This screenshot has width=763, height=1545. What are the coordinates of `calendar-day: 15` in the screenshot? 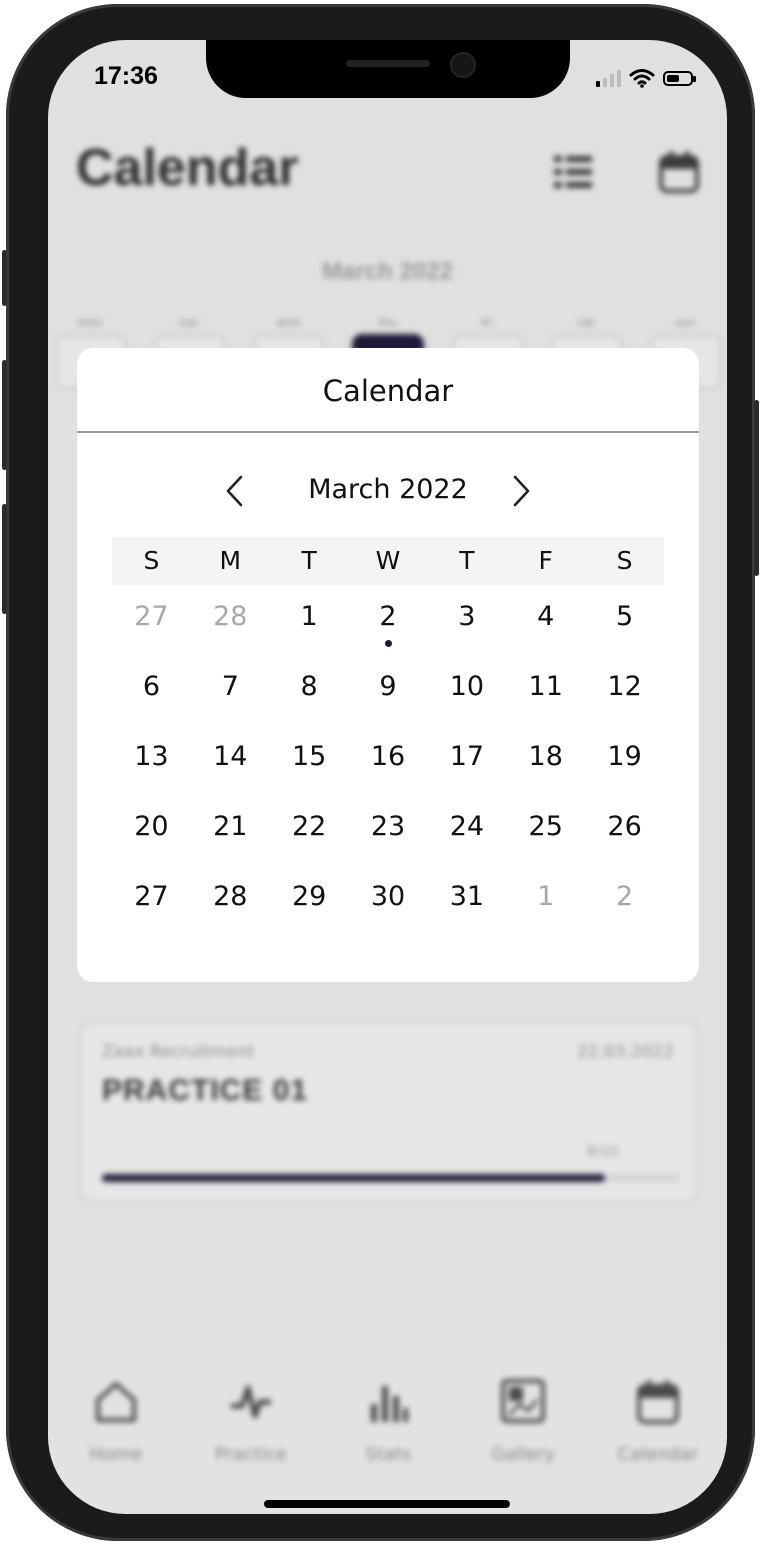 It's located at (309, 767).